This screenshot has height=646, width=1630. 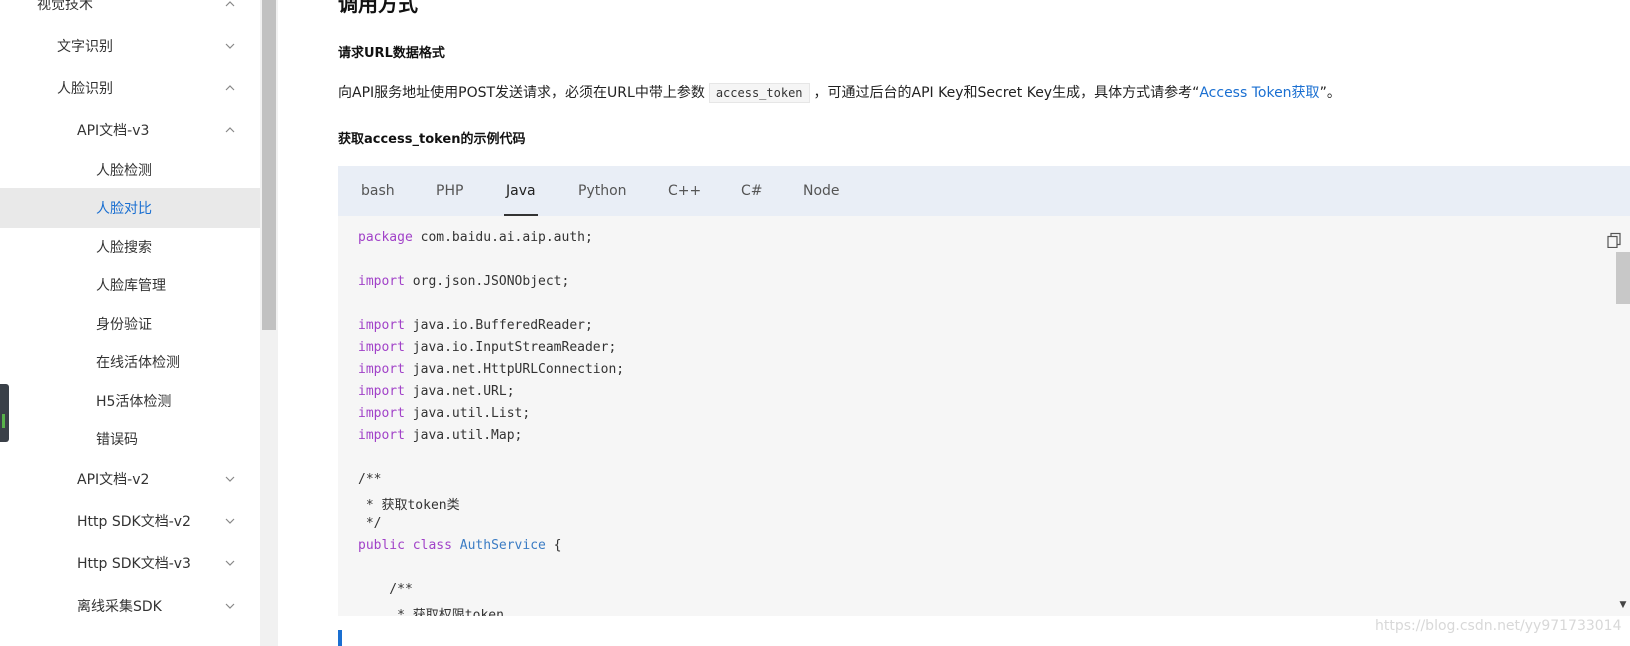 I want to click on sidebar-item-label: API文档-v3, so click(x=113, y=131).